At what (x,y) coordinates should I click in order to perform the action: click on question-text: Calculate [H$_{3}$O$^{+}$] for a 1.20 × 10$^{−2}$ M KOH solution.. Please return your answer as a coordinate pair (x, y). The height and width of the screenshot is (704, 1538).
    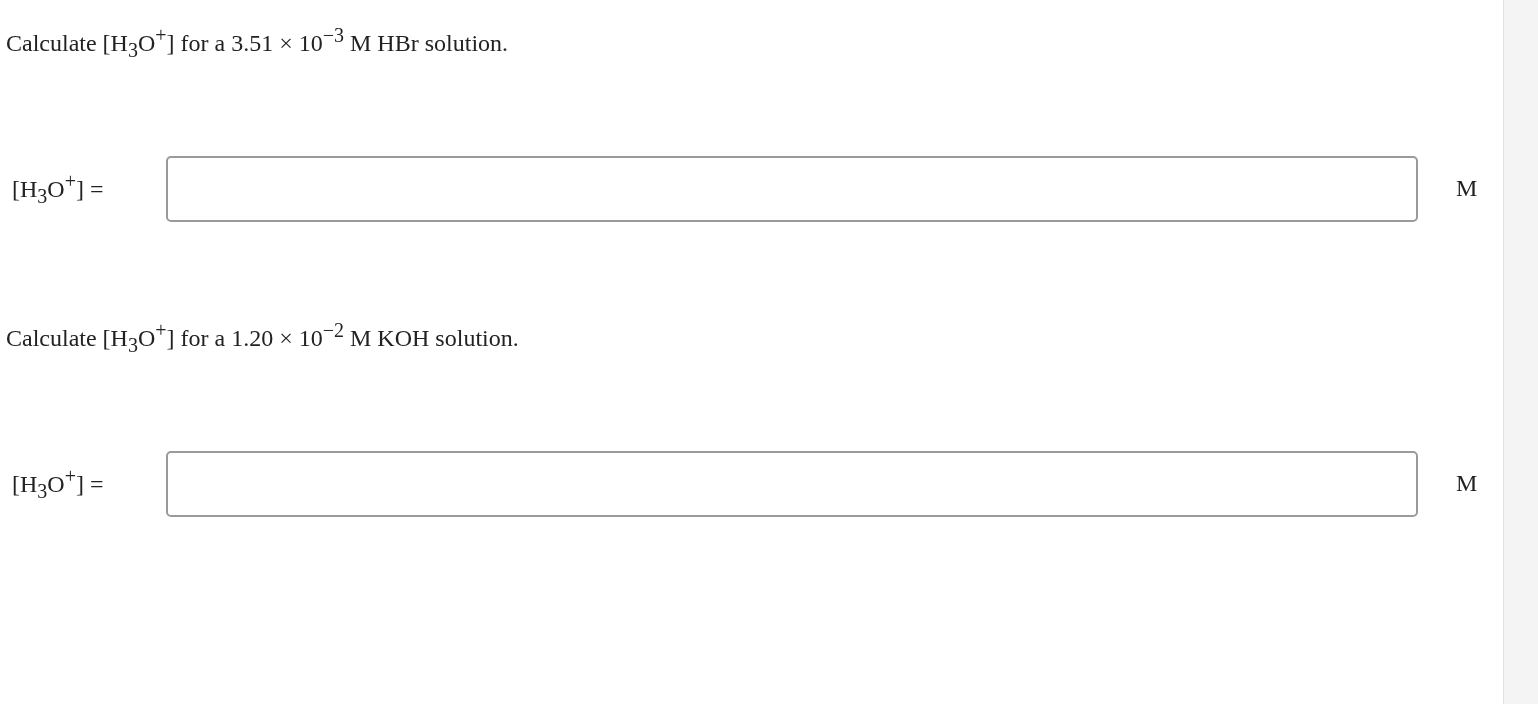
    Looking at the image, I should click on (262, 338).